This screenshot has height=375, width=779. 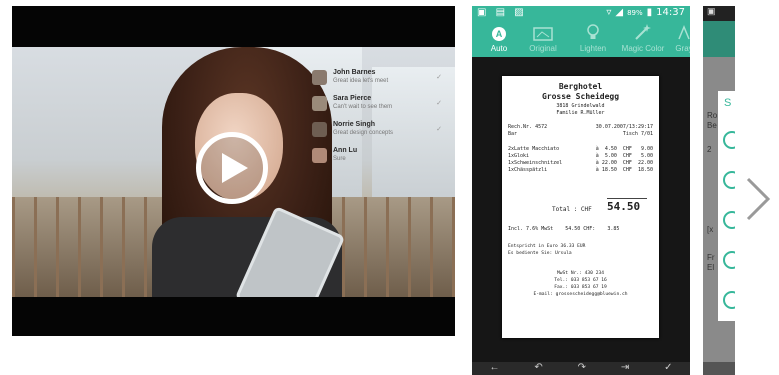 What do you see at coordinates (363, 133) in the screenshot?
I see `contact-message: Great design concepts` at bounding box center [363, 133].